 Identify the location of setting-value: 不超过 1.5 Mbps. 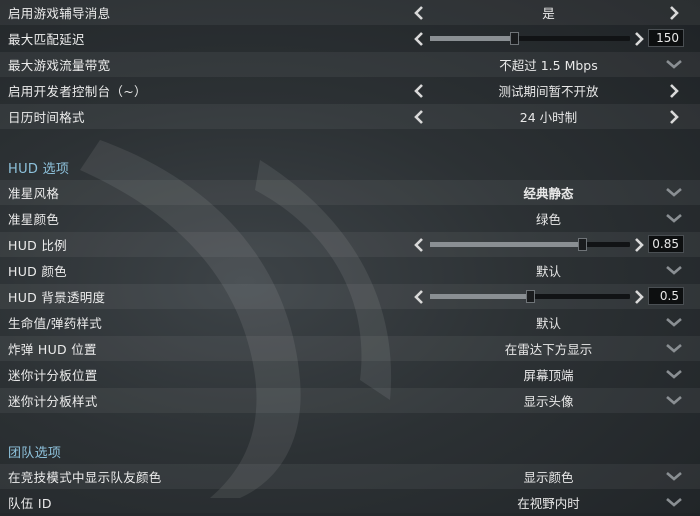
(548, 64).